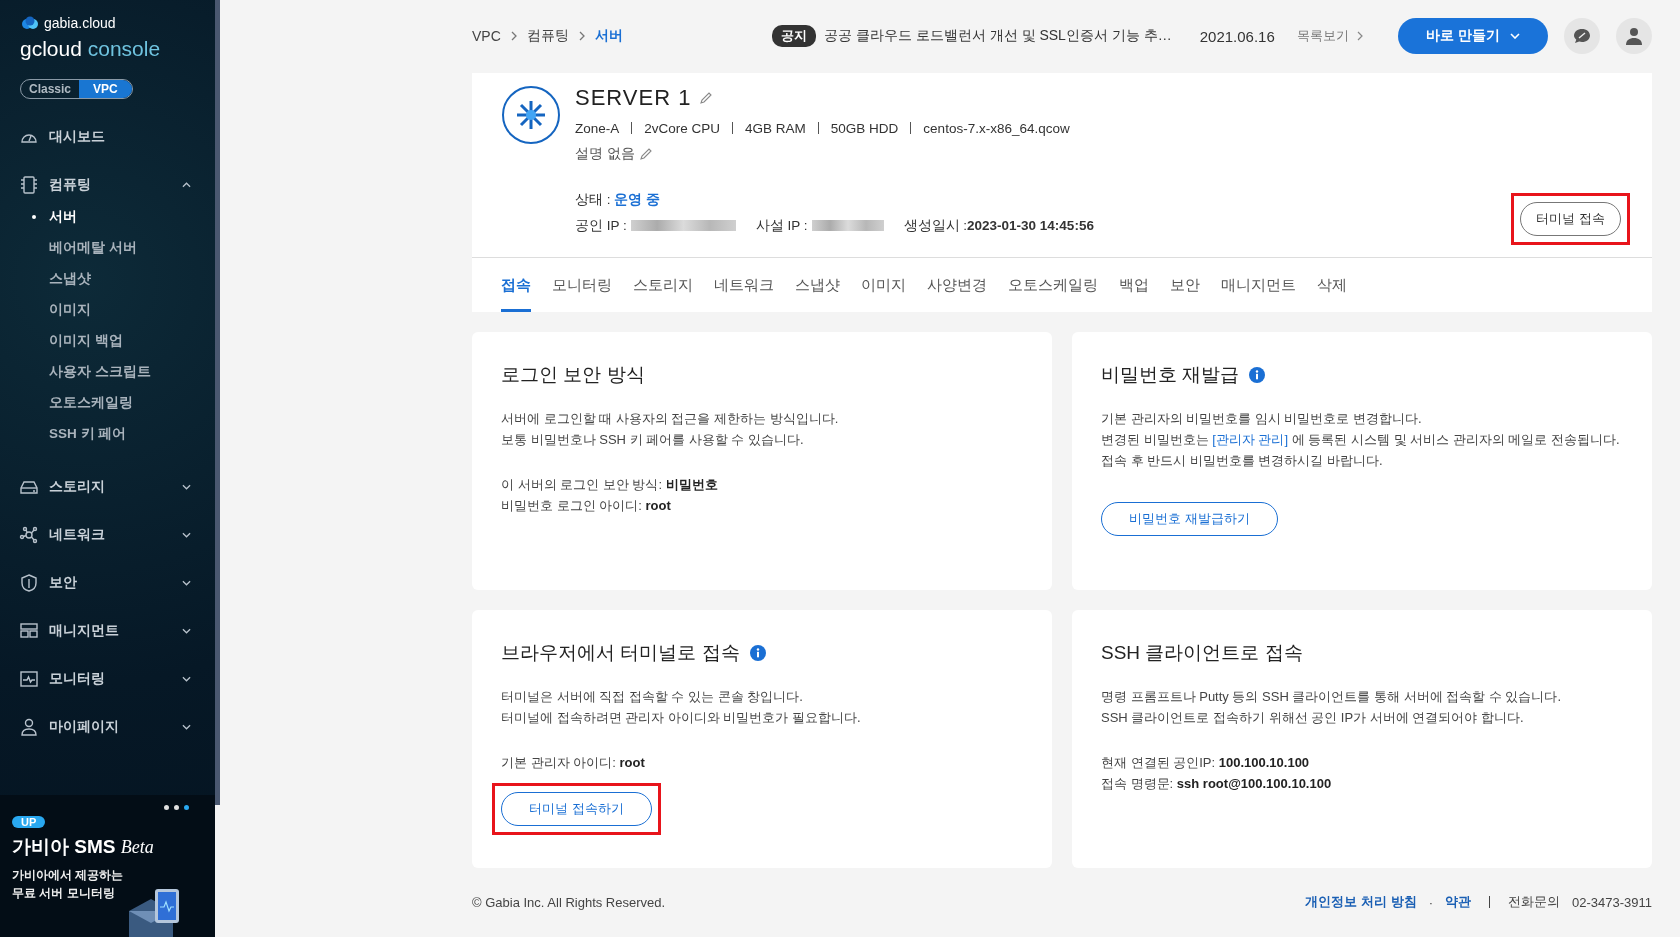  What do you see at coordinates (137, 847) in the screenshot?
I see `banner-title-suffix: Beta` at bounding box center [137, 847].